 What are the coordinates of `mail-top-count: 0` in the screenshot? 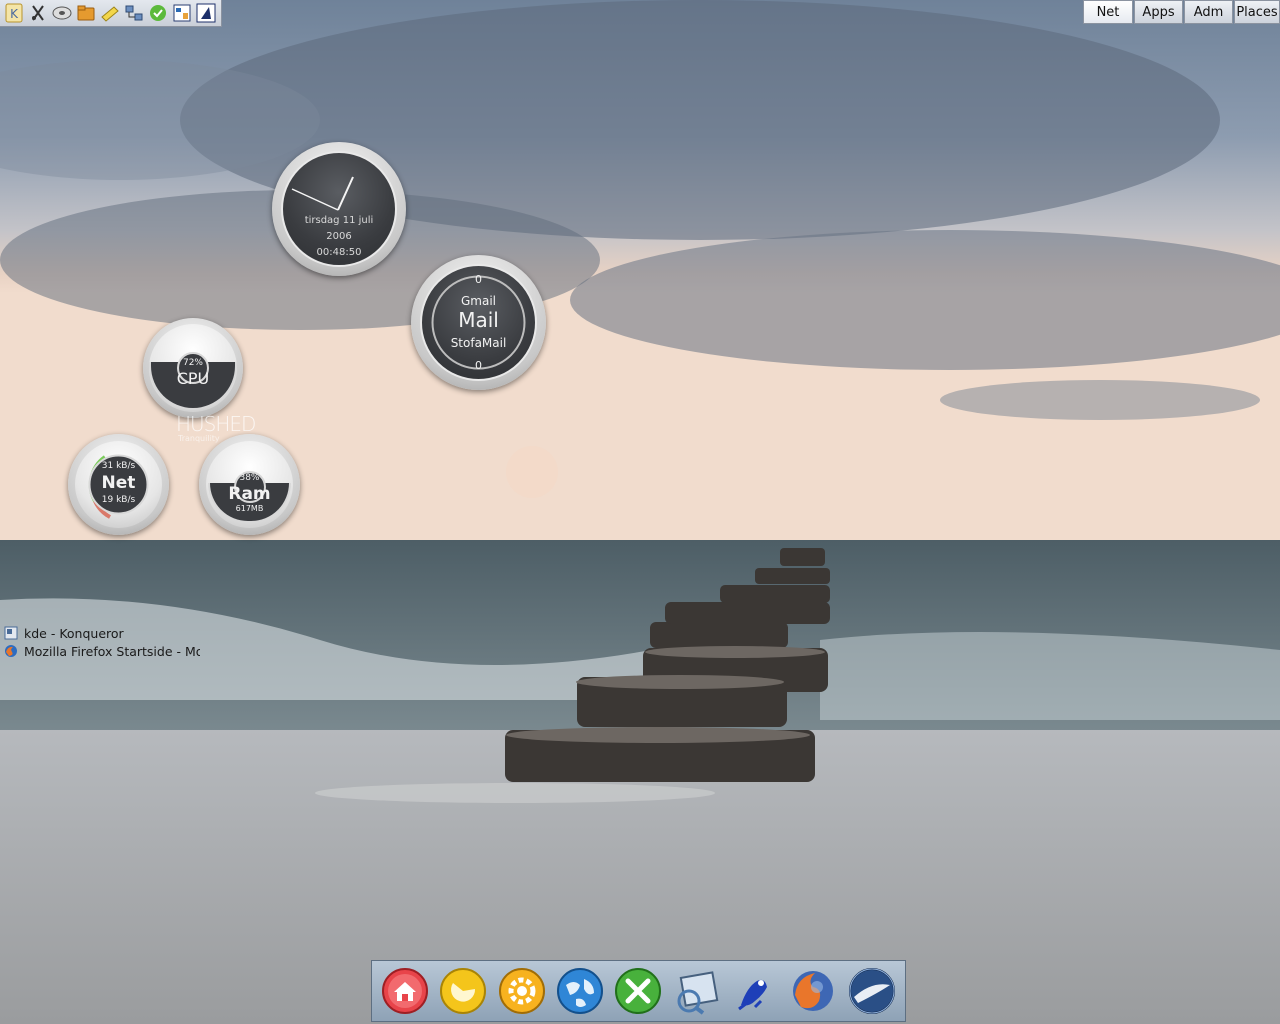 It's located at (478, 279).